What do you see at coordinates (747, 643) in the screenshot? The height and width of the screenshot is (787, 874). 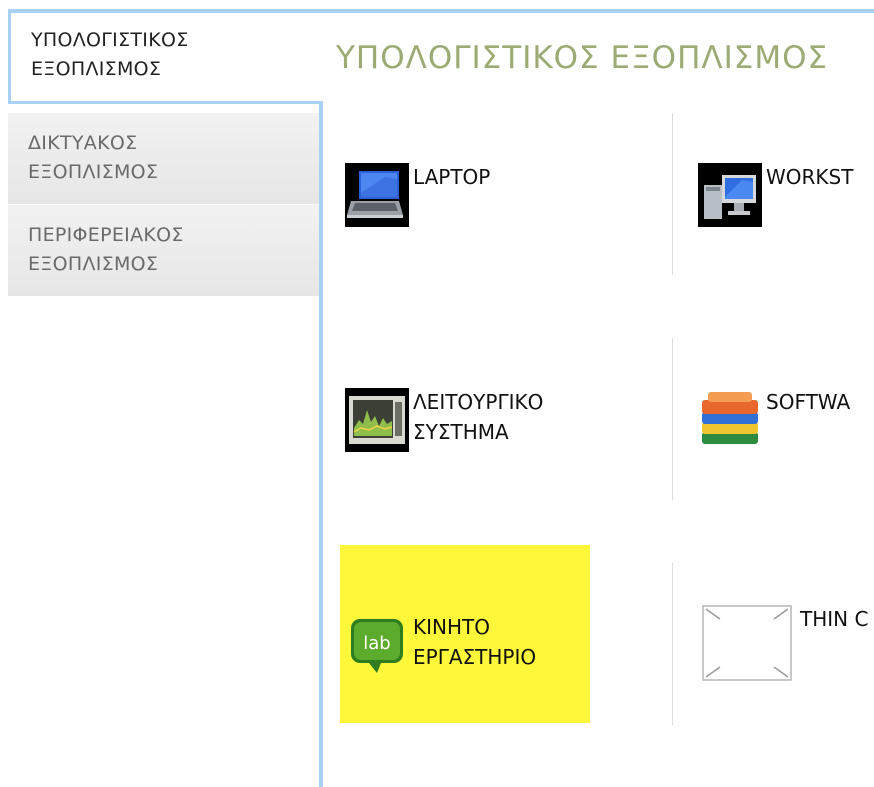 I see `missing-image-icon` at bounding box center [747, 643].